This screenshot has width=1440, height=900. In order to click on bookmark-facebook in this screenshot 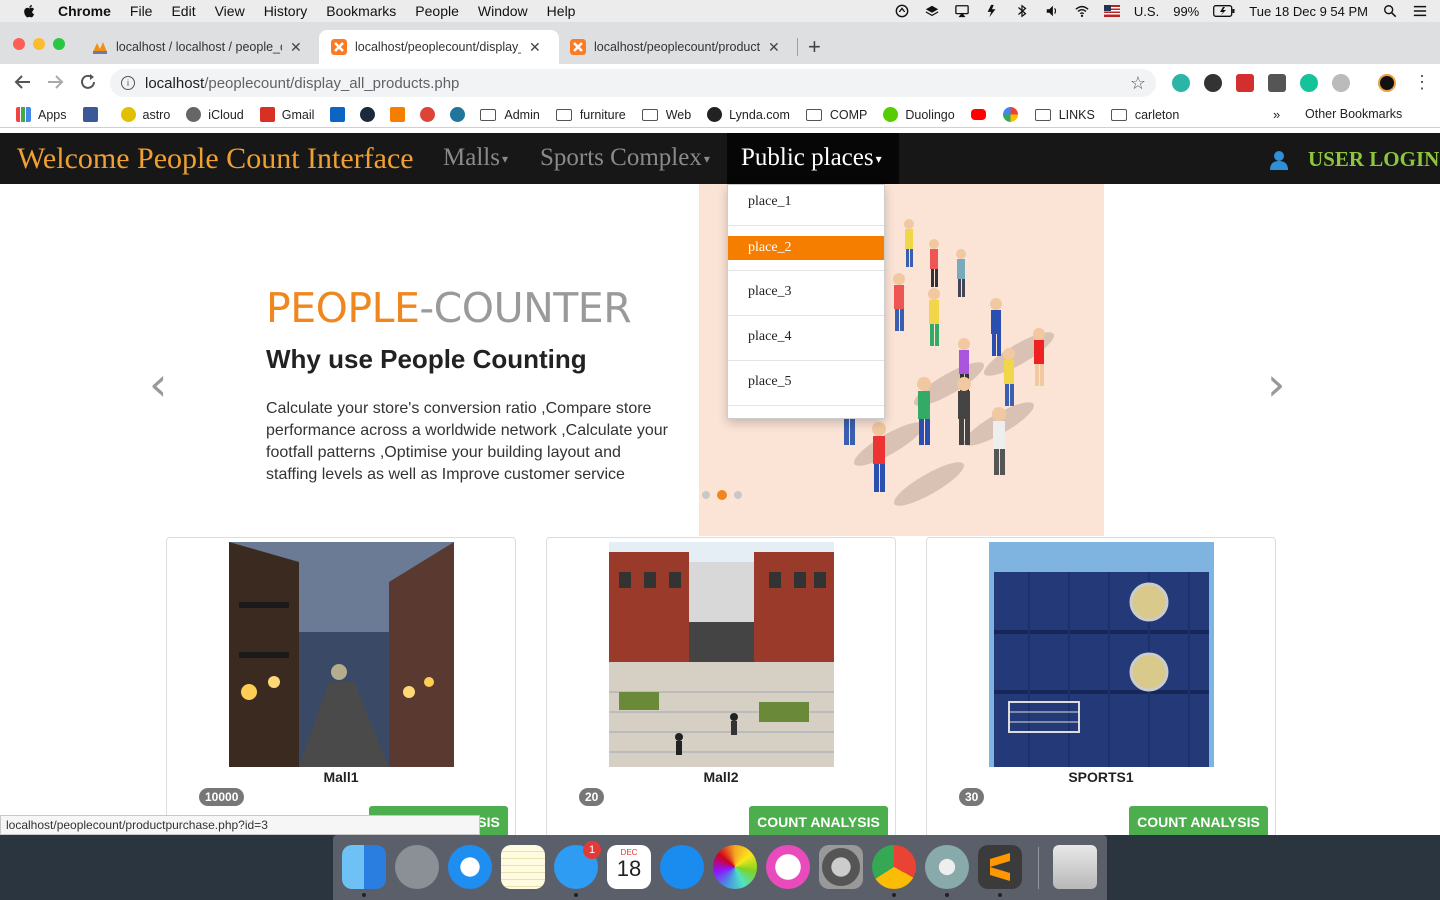, I will do `click(93, 114)`.